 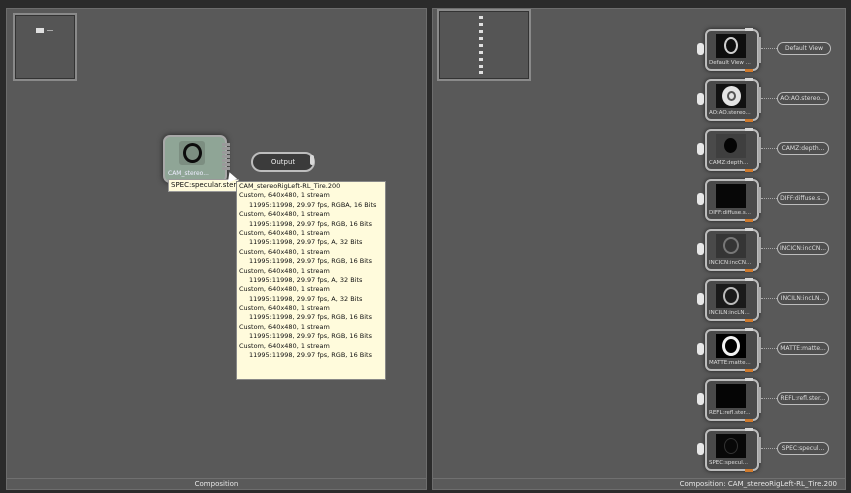 What do you see at coordinates (192, 153) in the screenshot?
I see `tire-icon` at bounding box center [192, 153].